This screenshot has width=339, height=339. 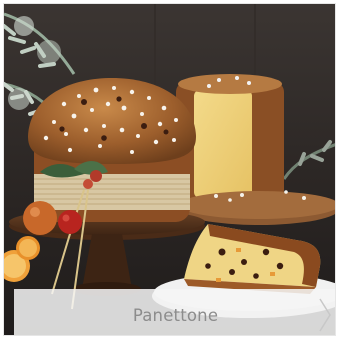 I want to click on caption-title: Panettone, so click(x=175, y=315).